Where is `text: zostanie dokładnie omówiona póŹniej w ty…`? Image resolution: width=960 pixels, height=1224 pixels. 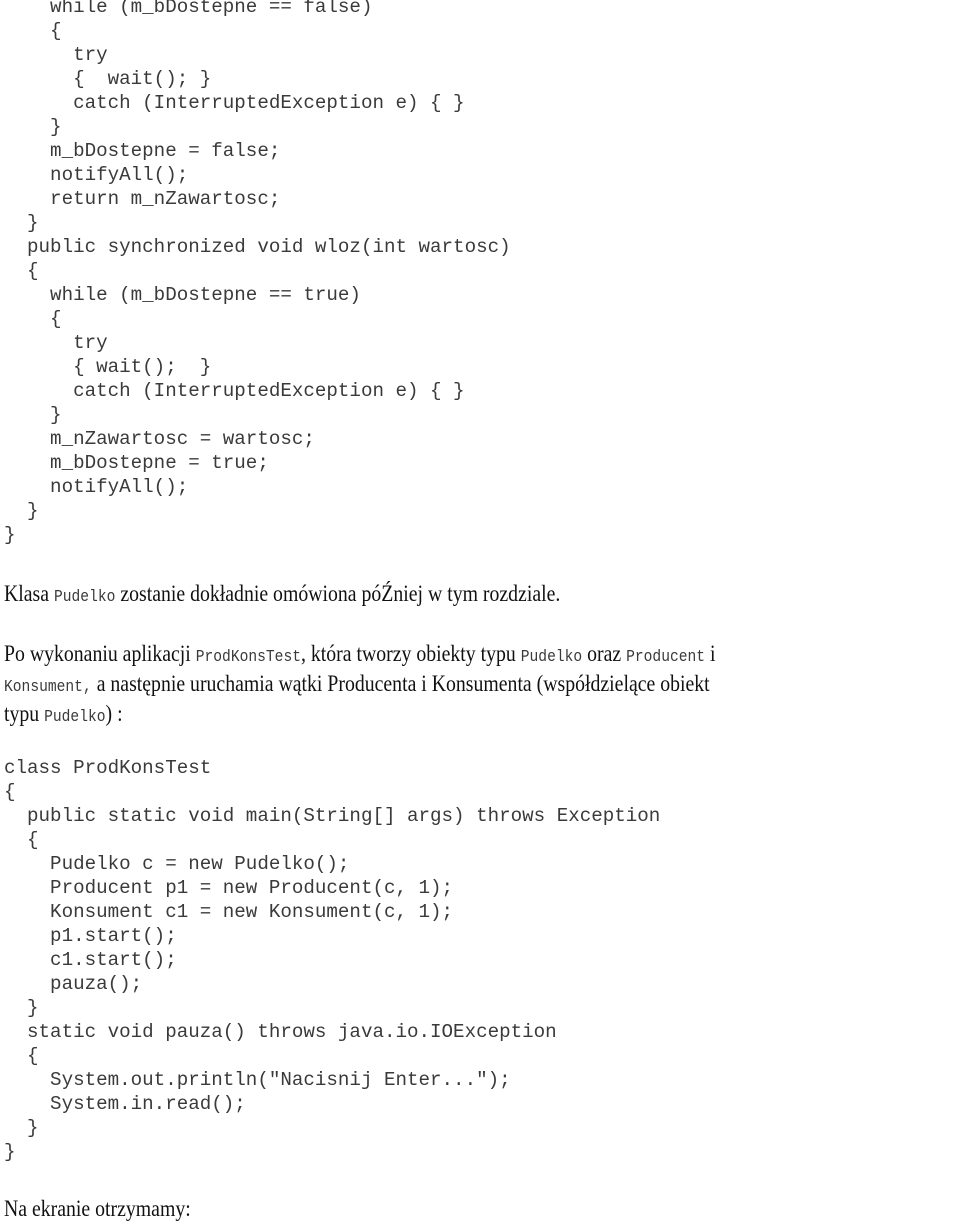
text: zostanie dokładnie omówiona póŹniej w ty… is located at coordinates (338, 593).